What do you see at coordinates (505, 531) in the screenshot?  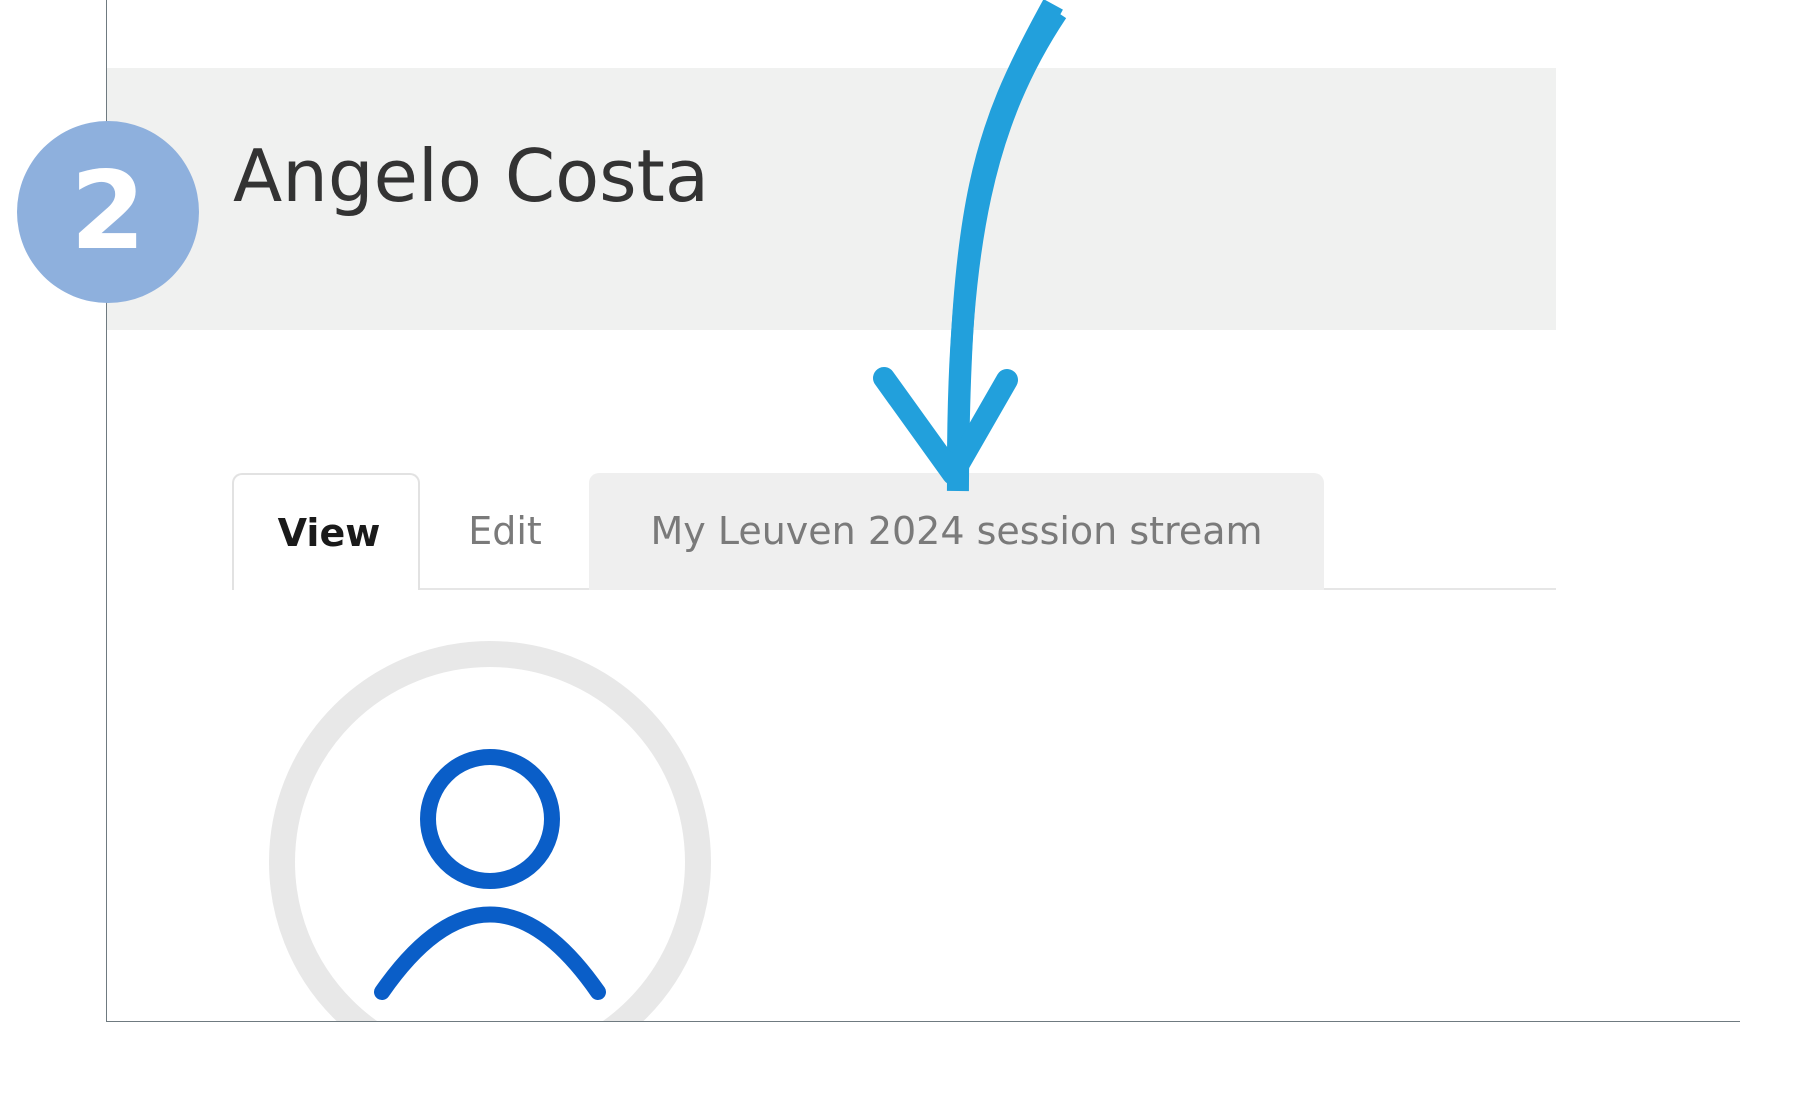 I see `tab-edit: Edit` at bounding box center [505, 531].